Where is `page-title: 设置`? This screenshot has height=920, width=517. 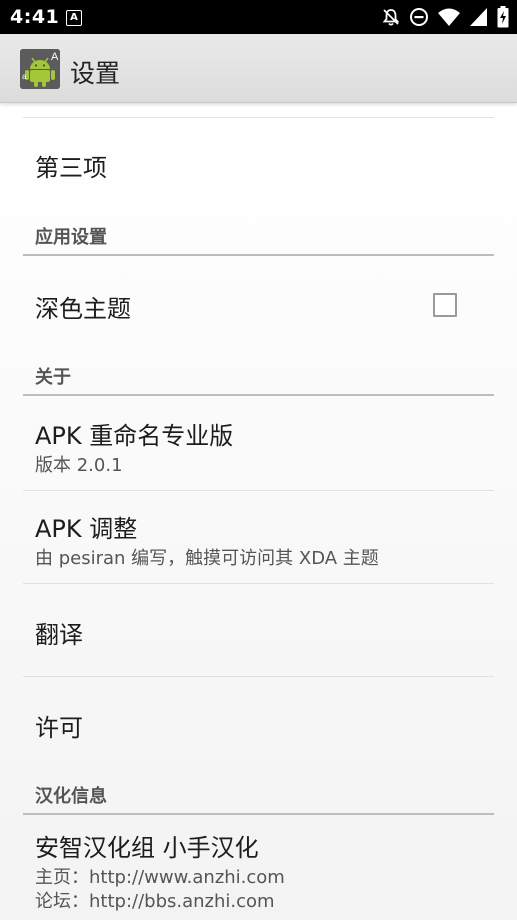 page-title: 设置 is located at coordinates (95, 73).